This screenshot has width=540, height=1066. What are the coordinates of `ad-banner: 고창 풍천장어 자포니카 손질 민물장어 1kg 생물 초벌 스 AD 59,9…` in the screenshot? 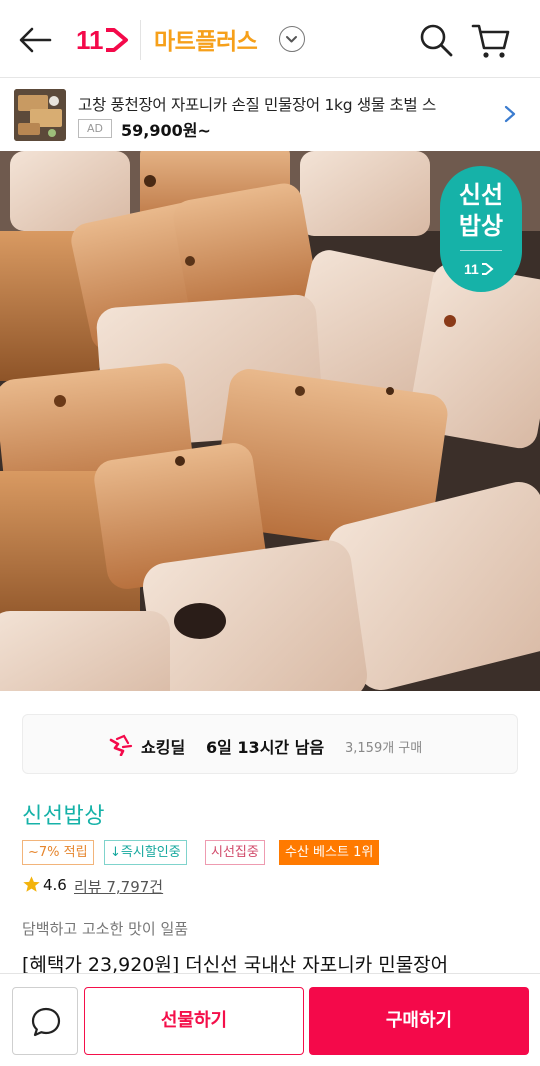 It's located at (270, 115).